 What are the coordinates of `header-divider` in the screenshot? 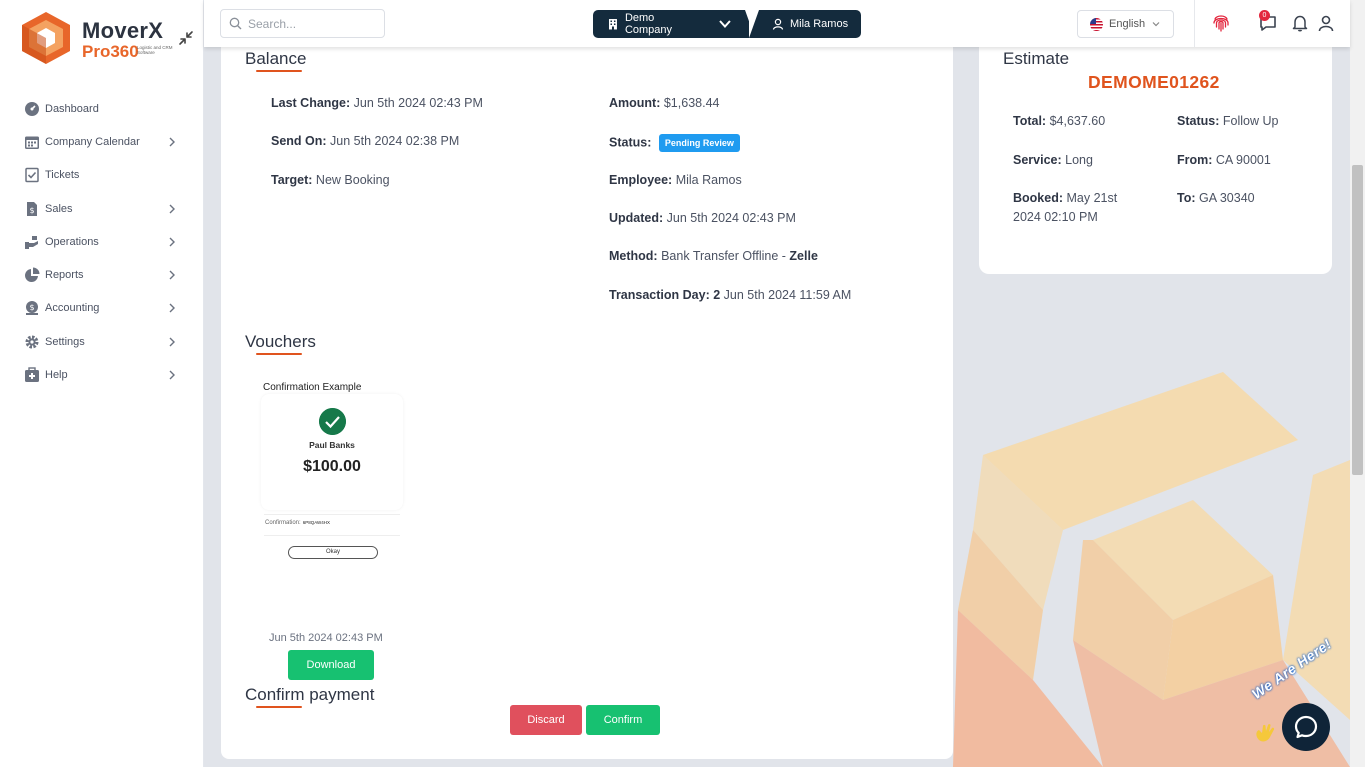 It's located at (1194, 23).